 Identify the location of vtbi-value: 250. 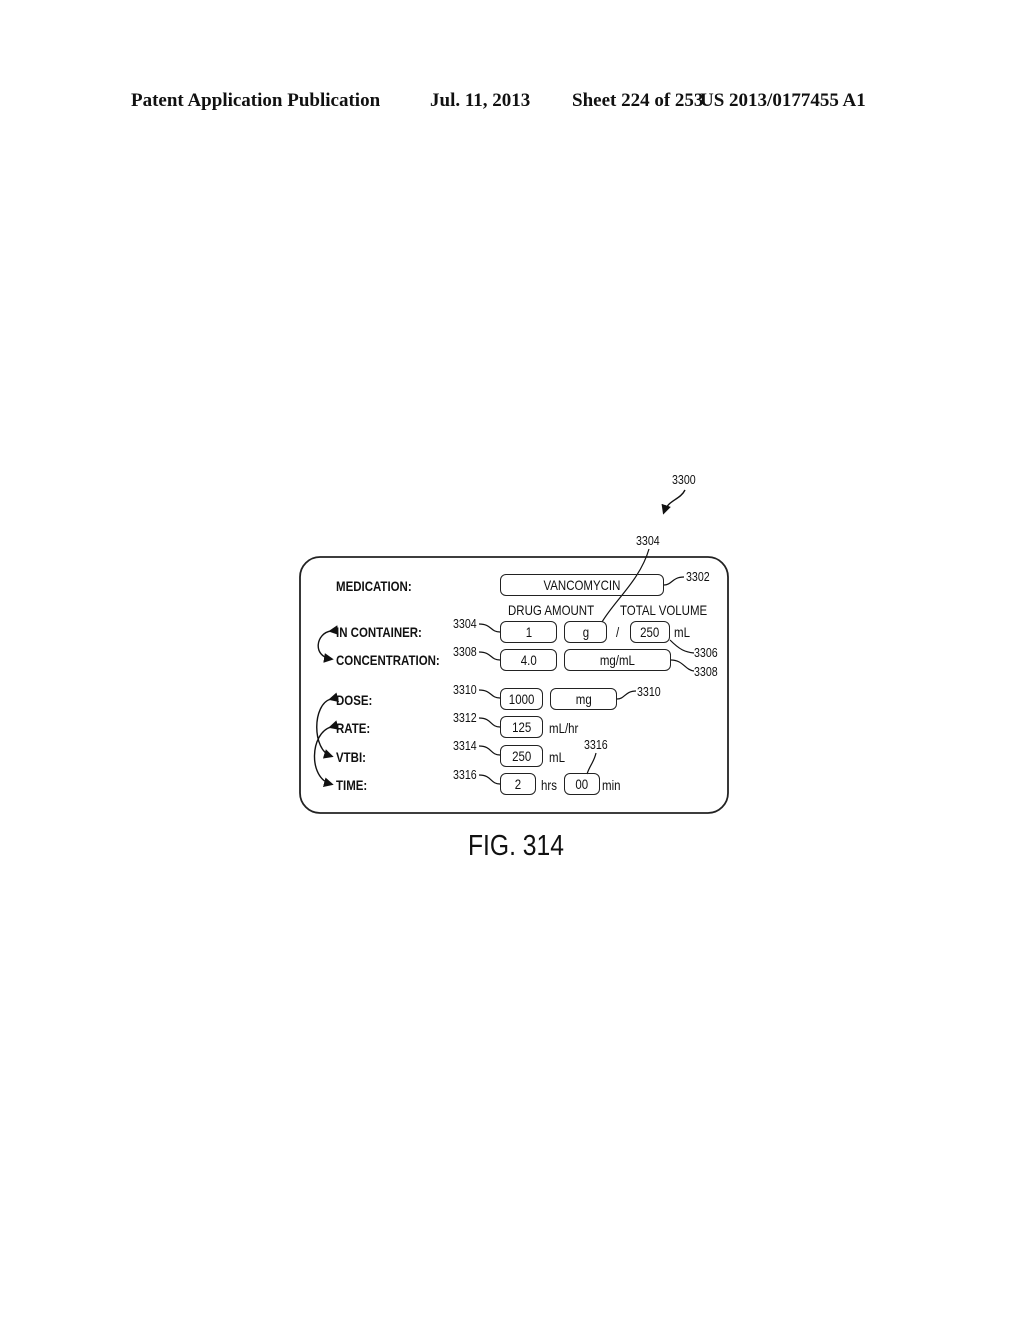
(521, 756).